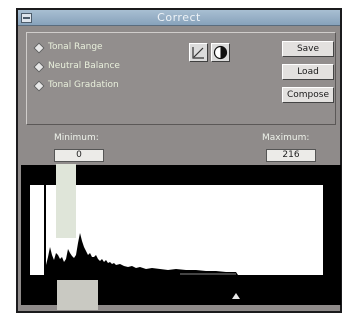  Describe the element at coordinates (84, 66) in the screenshot. I see `radio-label: Neutral Balance` at that location.